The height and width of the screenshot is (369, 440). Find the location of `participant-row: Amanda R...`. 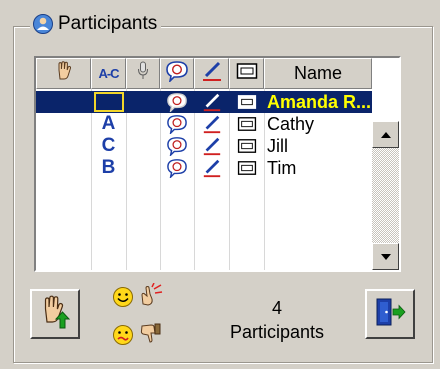

participant-row: Amanda R... is located at coordinates (204, 102).